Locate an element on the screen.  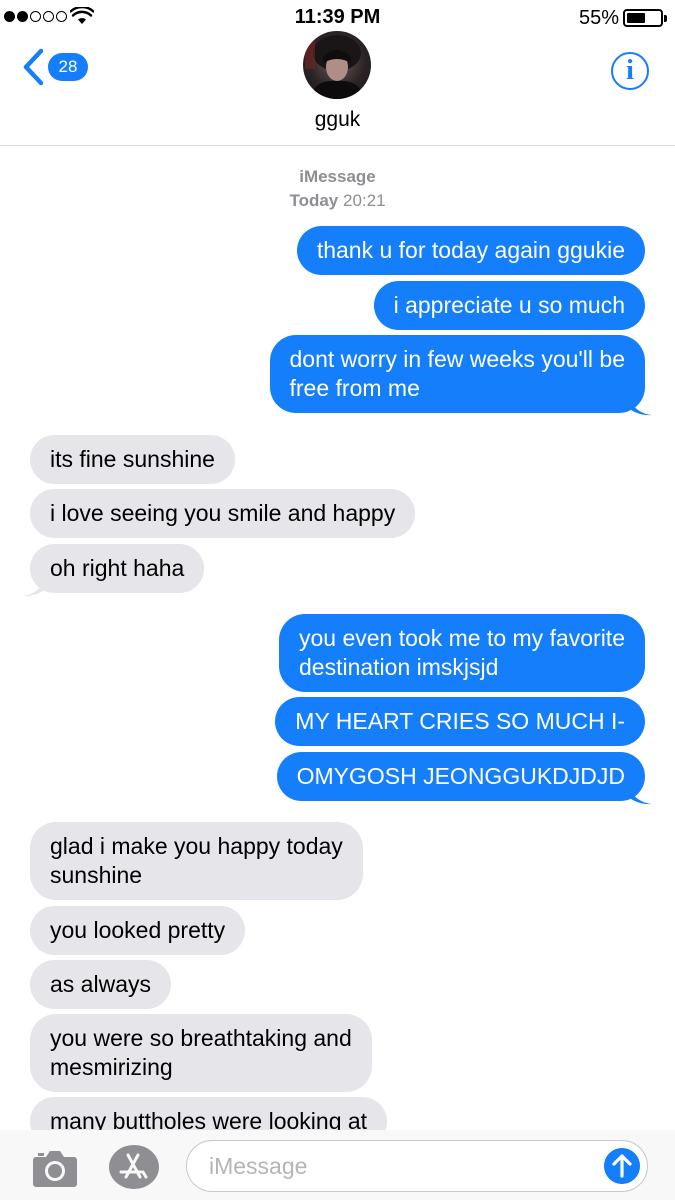
message-composer is located at coordinates (337, 1165).